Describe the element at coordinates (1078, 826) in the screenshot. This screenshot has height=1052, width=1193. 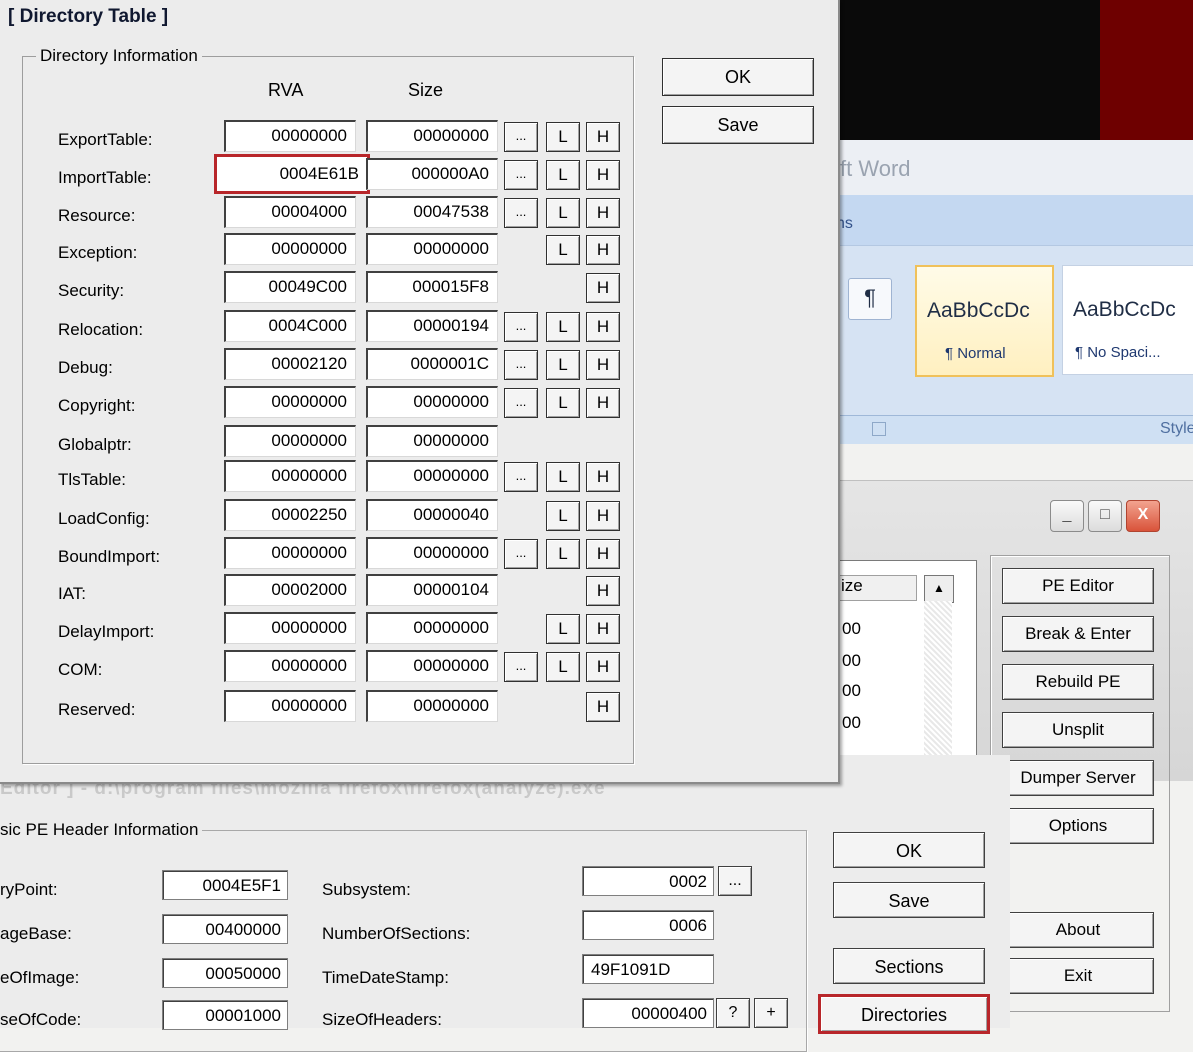
I see `options-button: Options` at that location.